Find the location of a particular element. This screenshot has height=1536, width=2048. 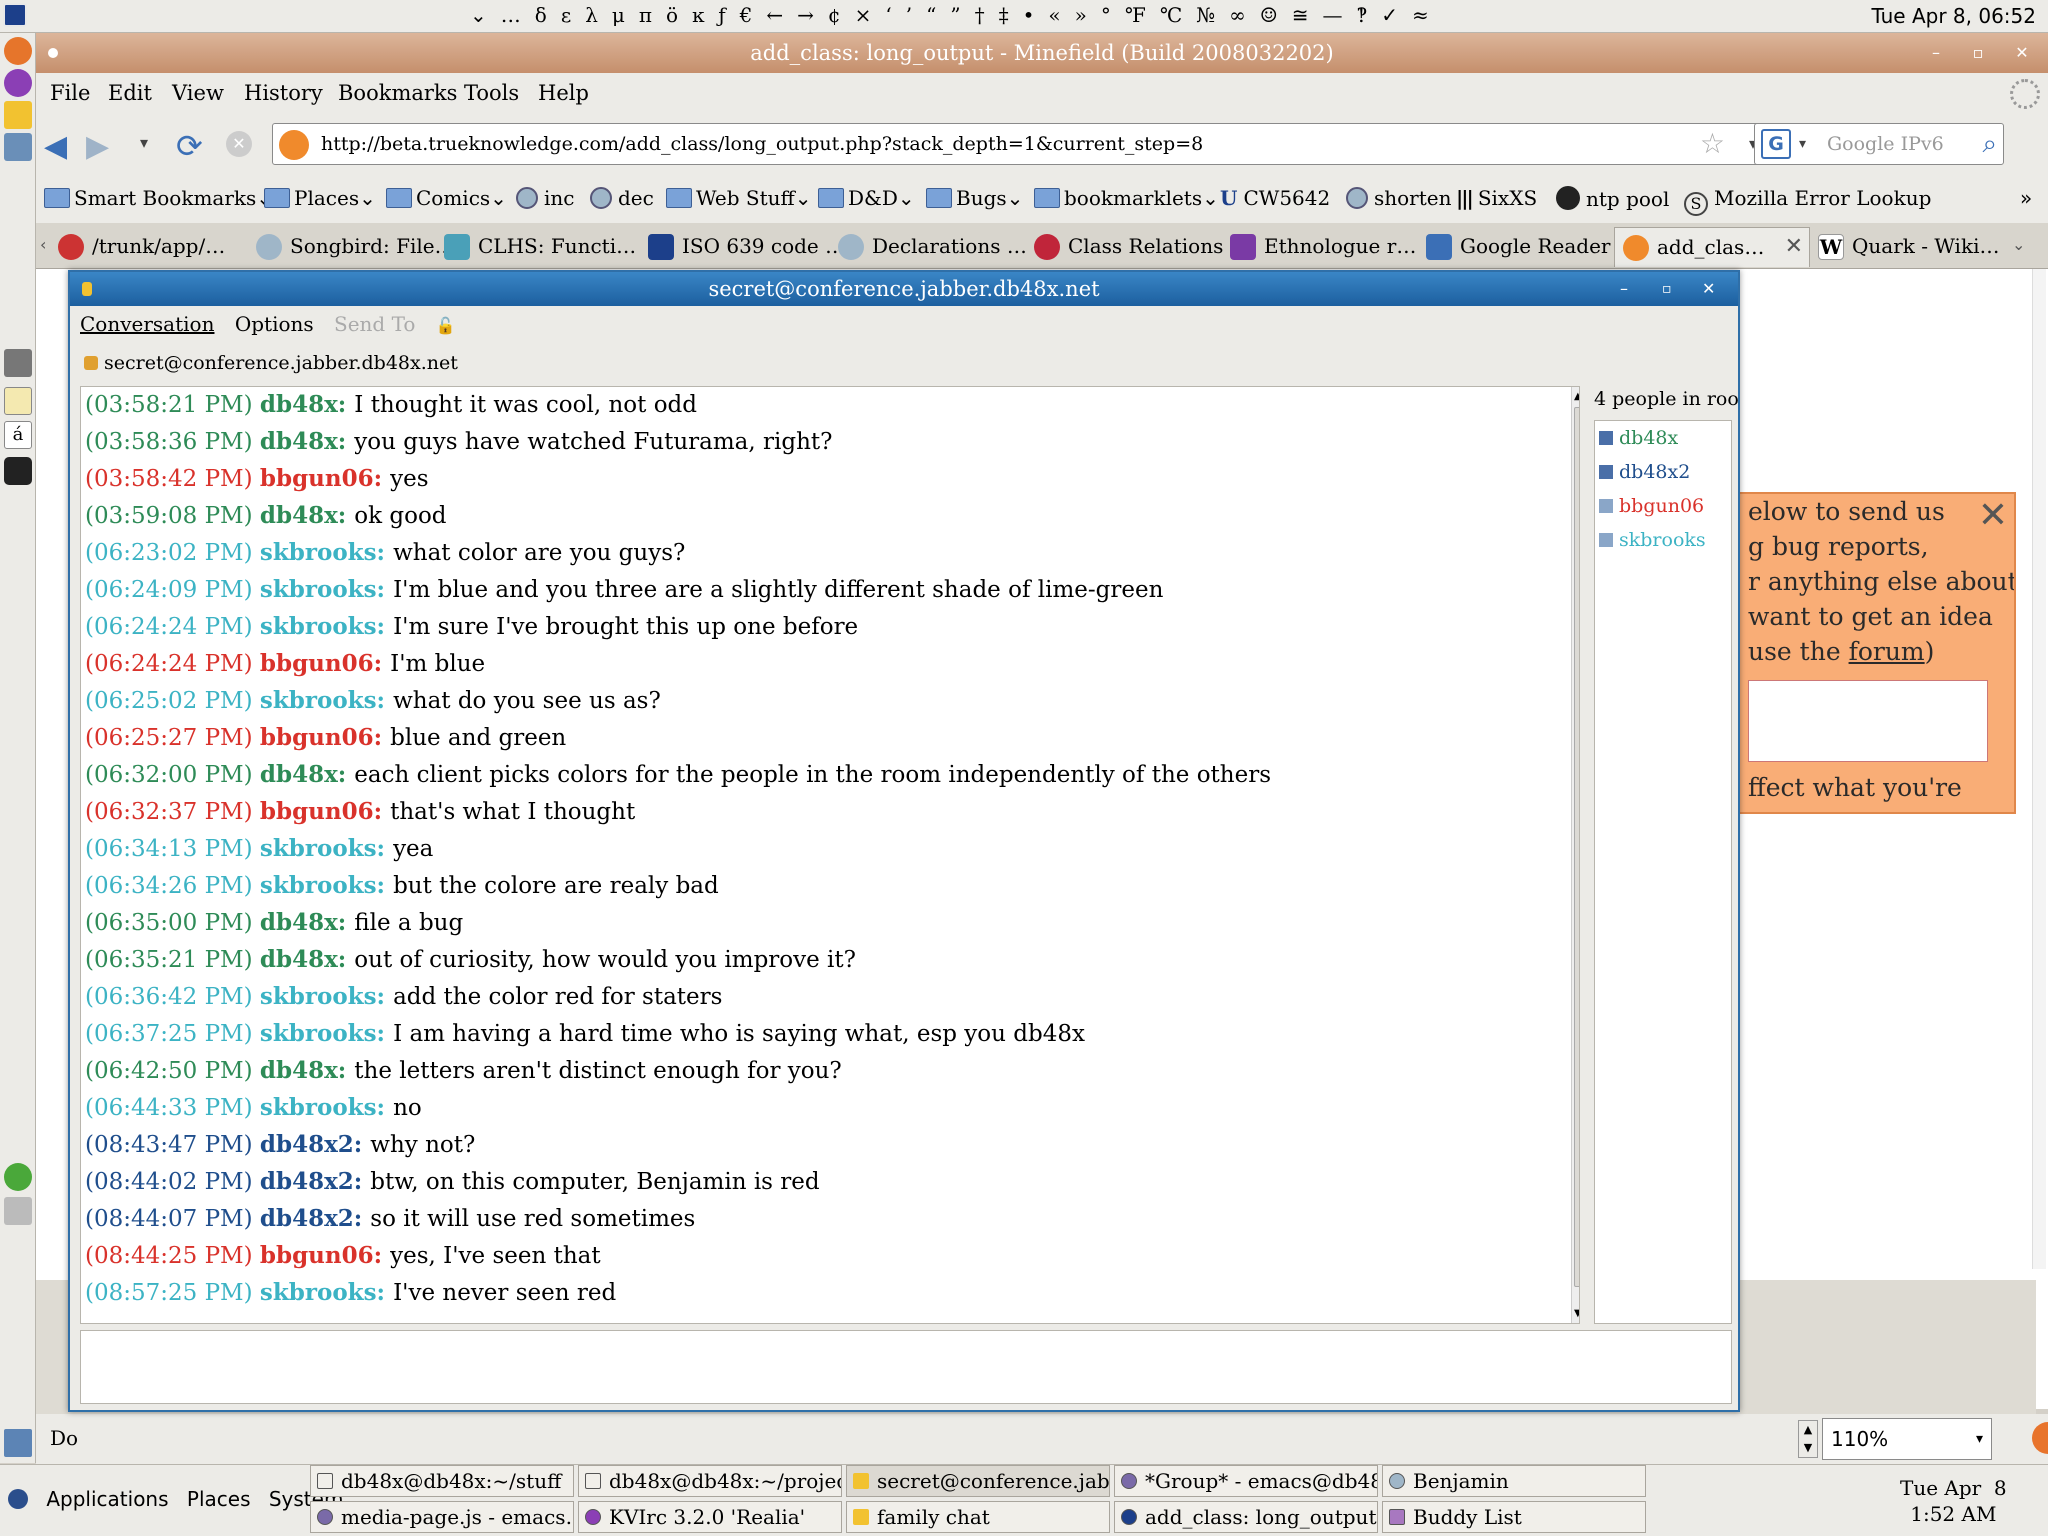

engine-dropdown-icon: ▾ is located at coordinates (1802, 144).